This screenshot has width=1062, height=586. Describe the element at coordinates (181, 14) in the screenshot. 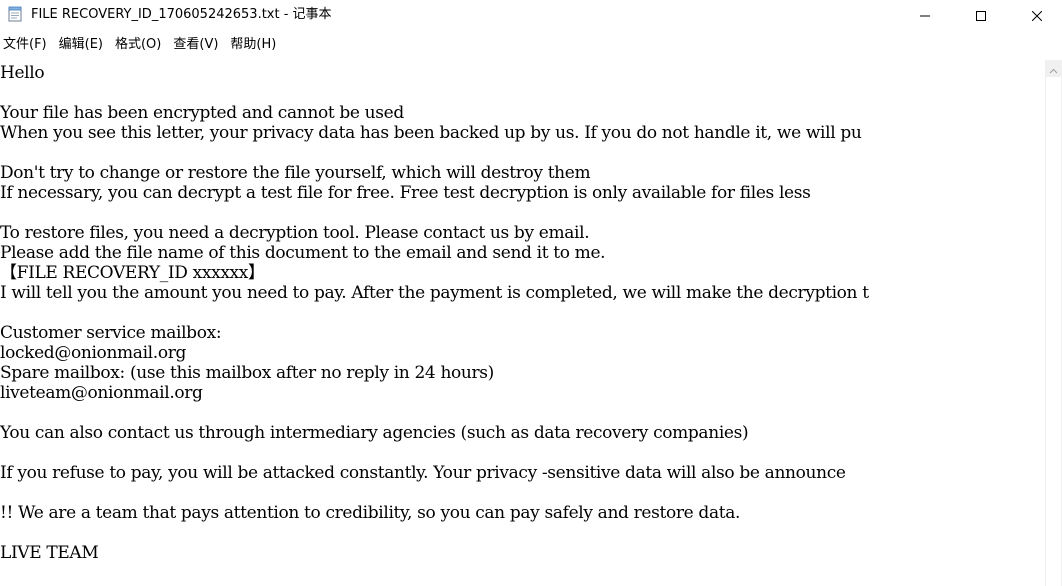

I see `window-title: FILE RECOVERY_ID_170605242653.txt - 记事本` at that location.